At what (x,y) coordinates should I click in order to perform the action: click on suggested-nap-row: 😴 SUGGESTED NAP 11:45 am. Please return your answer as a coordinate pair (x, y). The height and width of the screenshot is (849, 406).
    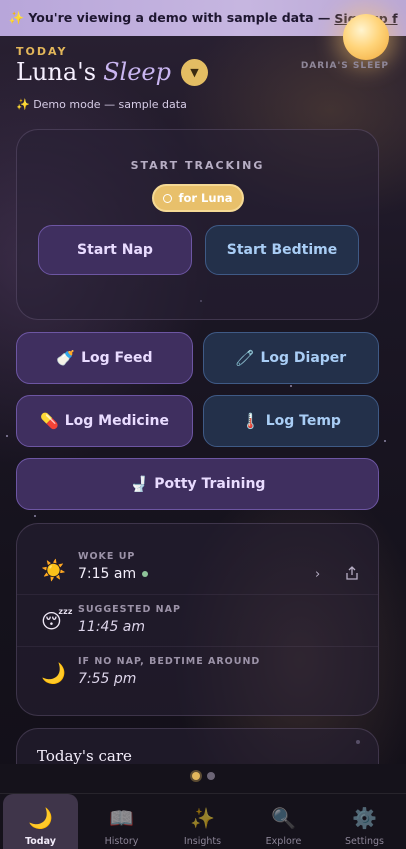
    Looking at the image, I should click on (197, 620).